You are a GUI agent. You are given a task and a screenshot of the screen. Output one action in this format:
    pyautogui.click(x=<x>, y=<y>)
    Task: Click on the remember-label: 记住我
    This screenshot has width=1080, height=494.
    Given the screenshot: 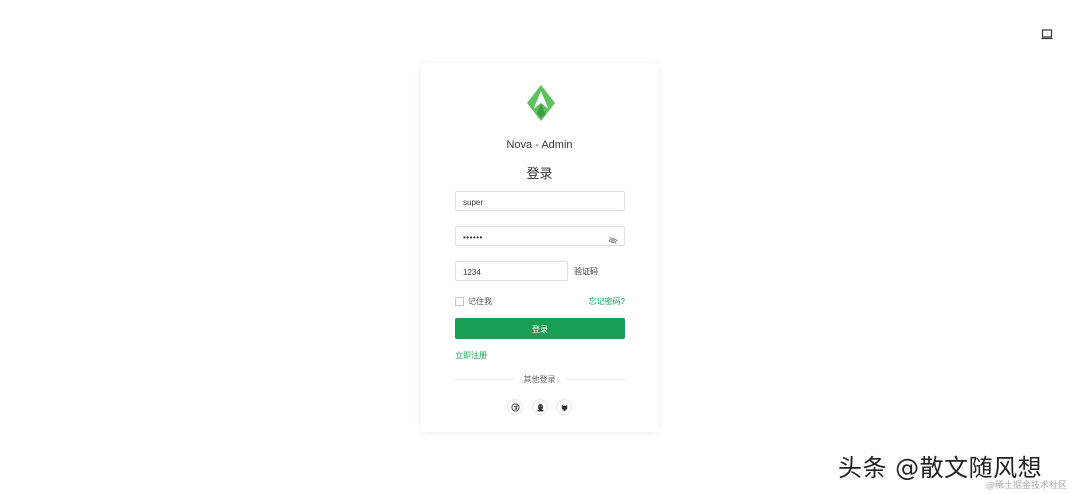 What is the action you would take?
    pyautogui.click(x=480, y=301)
    